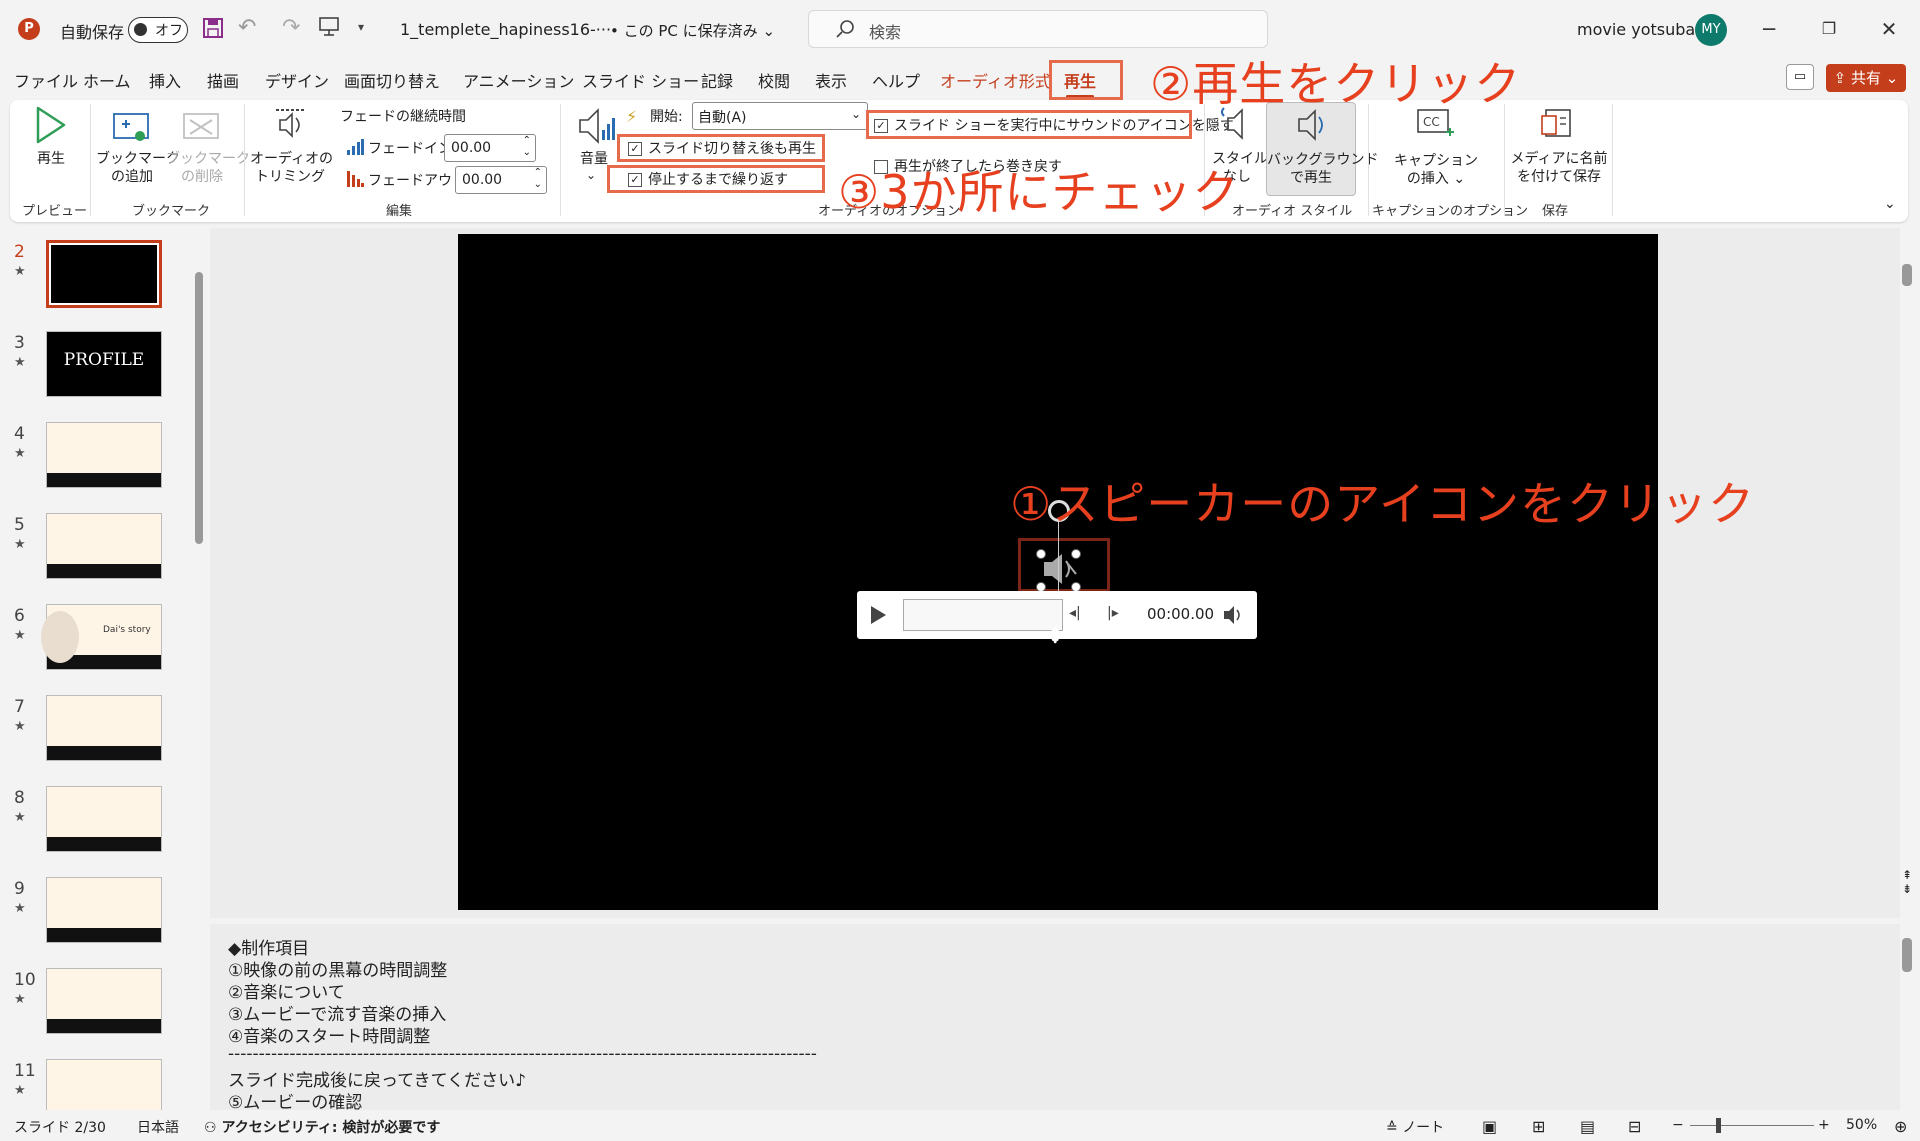 This screenshot has width=1920, height=1141. Describe the element at coordinates (19, 798) in the screenshot. I see `thumbnail-number: 8` at that location.